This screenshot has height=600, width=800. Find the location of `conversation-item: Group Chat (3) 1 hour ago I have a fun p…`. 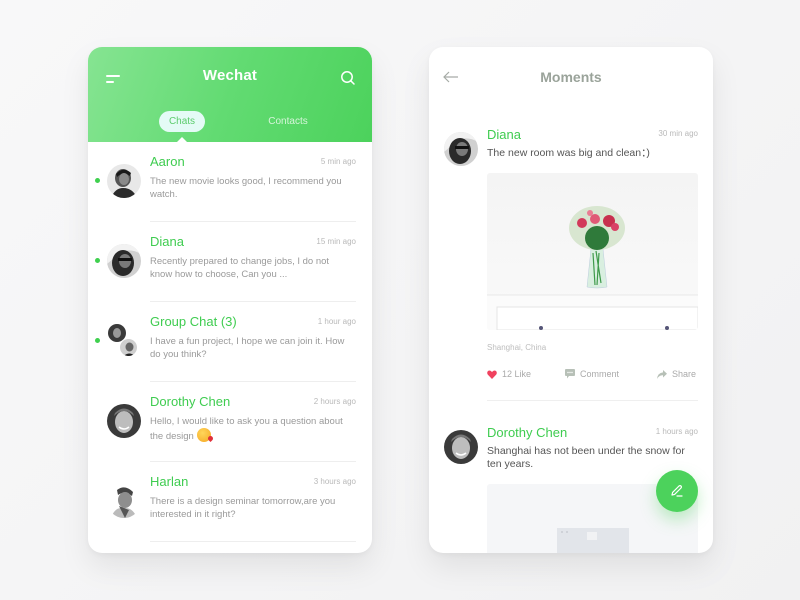

conversation-item: Group Chat (3) 1 hour ago I have a fun p… is located at coordinates (230, 342).